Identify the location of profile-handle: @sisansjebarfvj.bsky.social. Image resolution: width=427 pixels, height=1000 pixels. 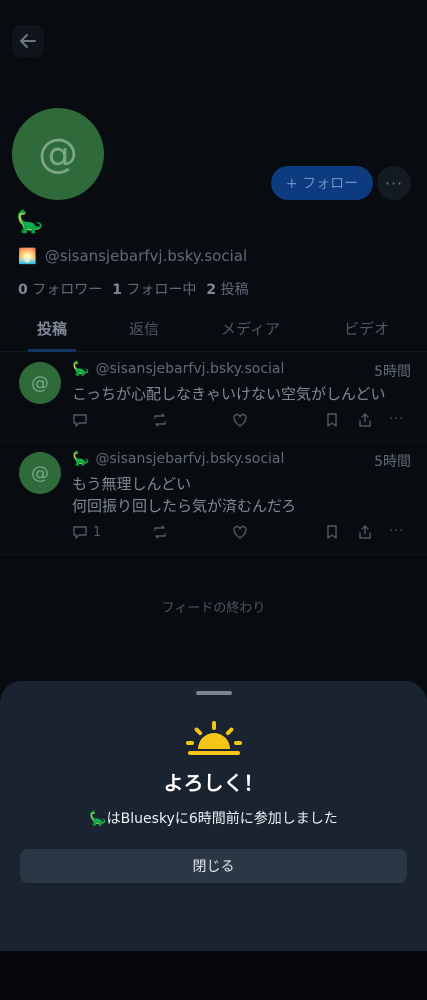
(146, 256).